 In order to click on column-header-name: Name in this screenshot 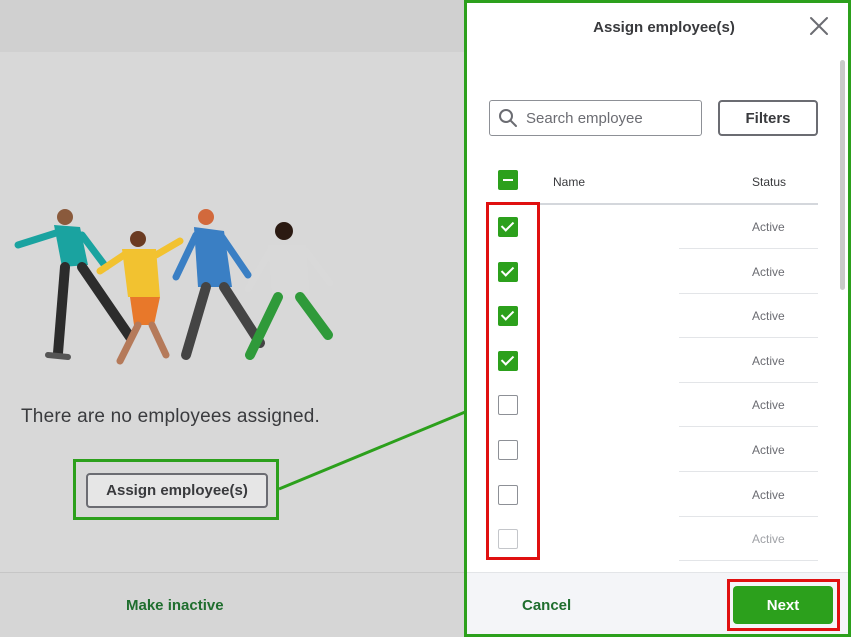, I will do `click(569, 182)`.